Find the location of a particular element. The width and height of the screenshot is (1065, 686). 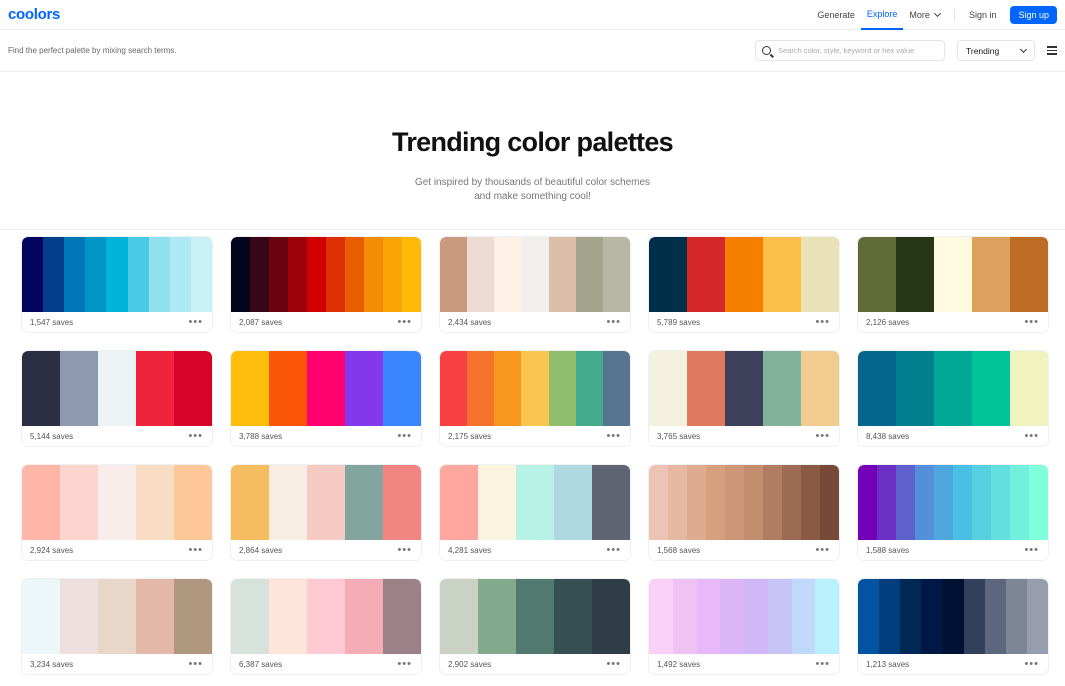

palette-card: 3,765 saves ••• is located at coordinates (744, 398).